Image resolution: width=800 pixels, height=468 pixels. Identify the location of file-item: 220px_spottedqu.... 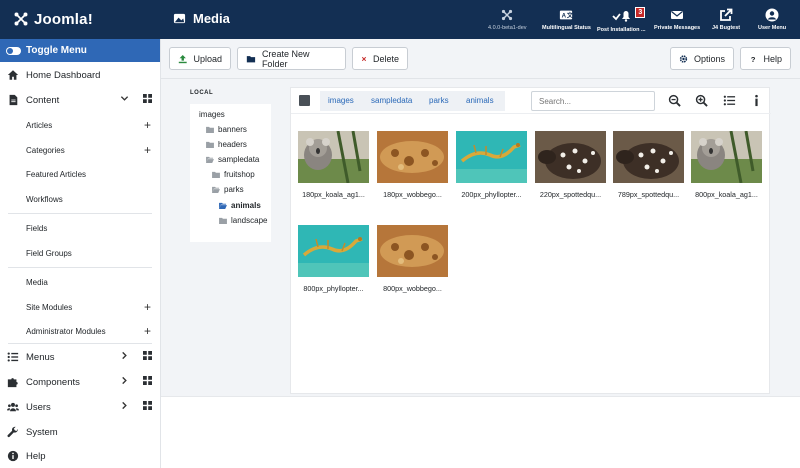
(570, 165).